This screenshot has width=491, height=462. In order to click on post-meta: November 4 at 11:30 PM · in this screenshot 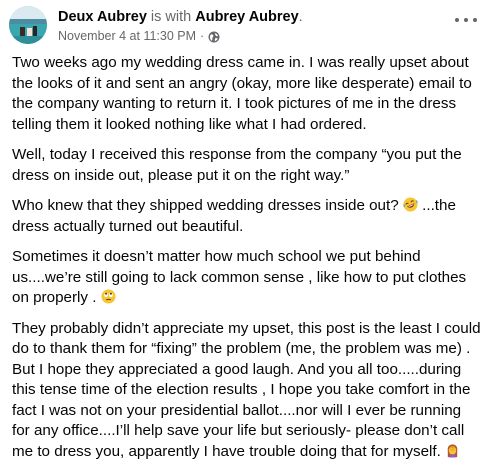, I will do `click(139, 36)`.